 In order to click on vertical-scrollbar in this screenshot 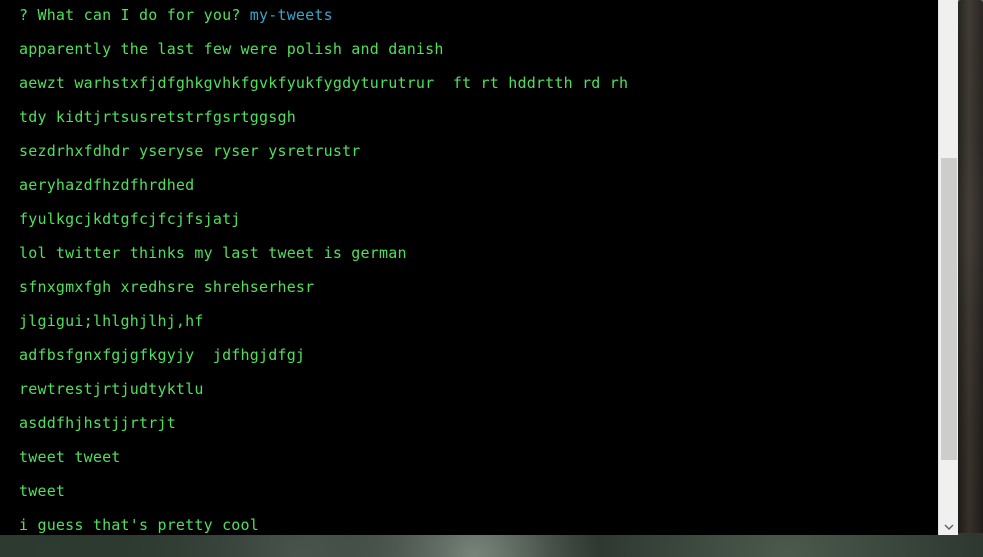, I will do `click(948, 267)`.